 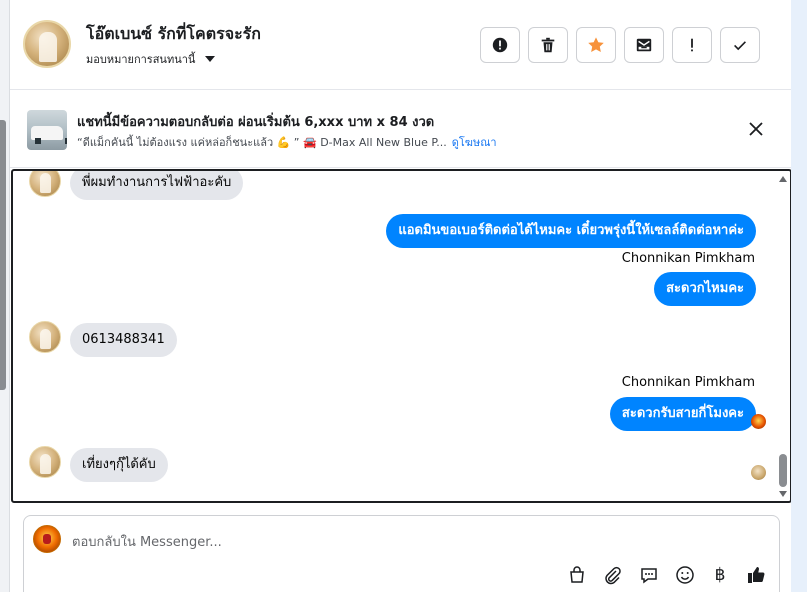 What do you see at coordinates (756, 129) in the screenshot?
I see `close-icon` at bounding box center [756, 129].